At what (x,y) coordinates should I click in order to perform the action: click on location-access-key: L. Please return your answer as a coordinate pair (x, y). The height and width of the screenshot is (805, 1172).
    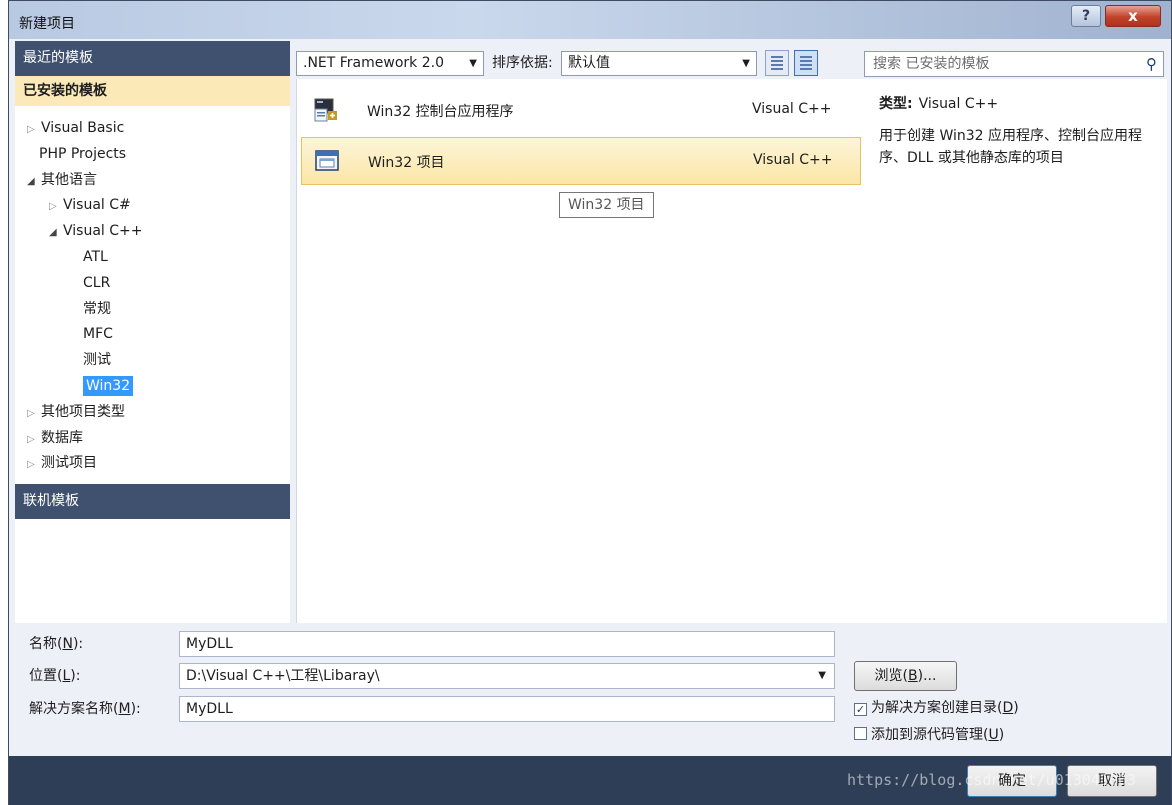
    Looking at the image, I should click on (66, 676).